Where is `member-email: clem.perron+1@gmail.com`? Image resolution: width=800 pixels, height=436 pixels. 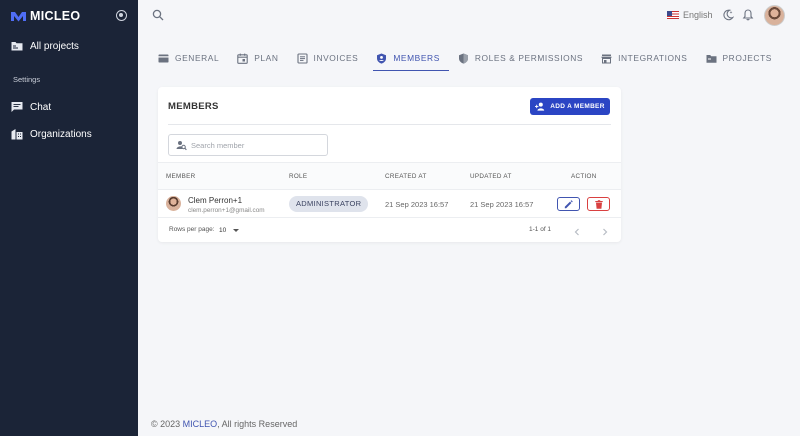
member-email: clem.perron+1@gmail.com is located at coordinates (226, 210).